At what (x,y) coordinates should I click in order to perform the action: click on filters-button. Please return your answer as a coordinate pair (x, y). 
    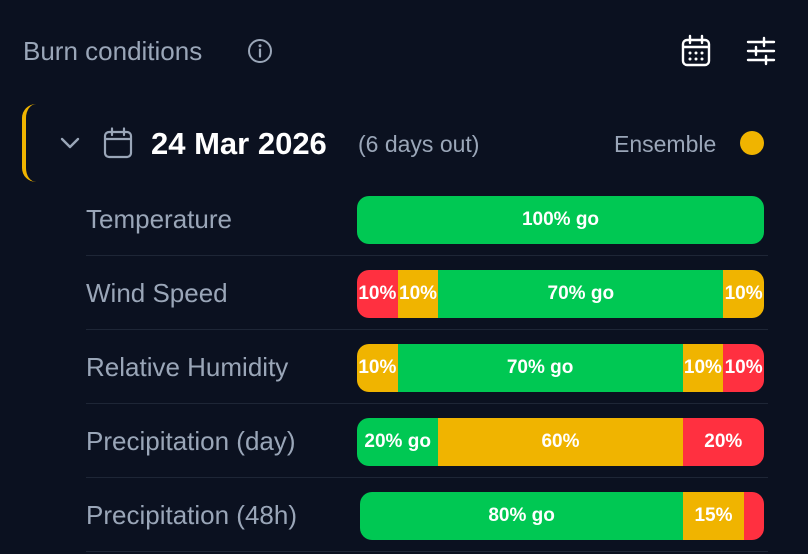
    Looking at the image, I should click on (761, 51).